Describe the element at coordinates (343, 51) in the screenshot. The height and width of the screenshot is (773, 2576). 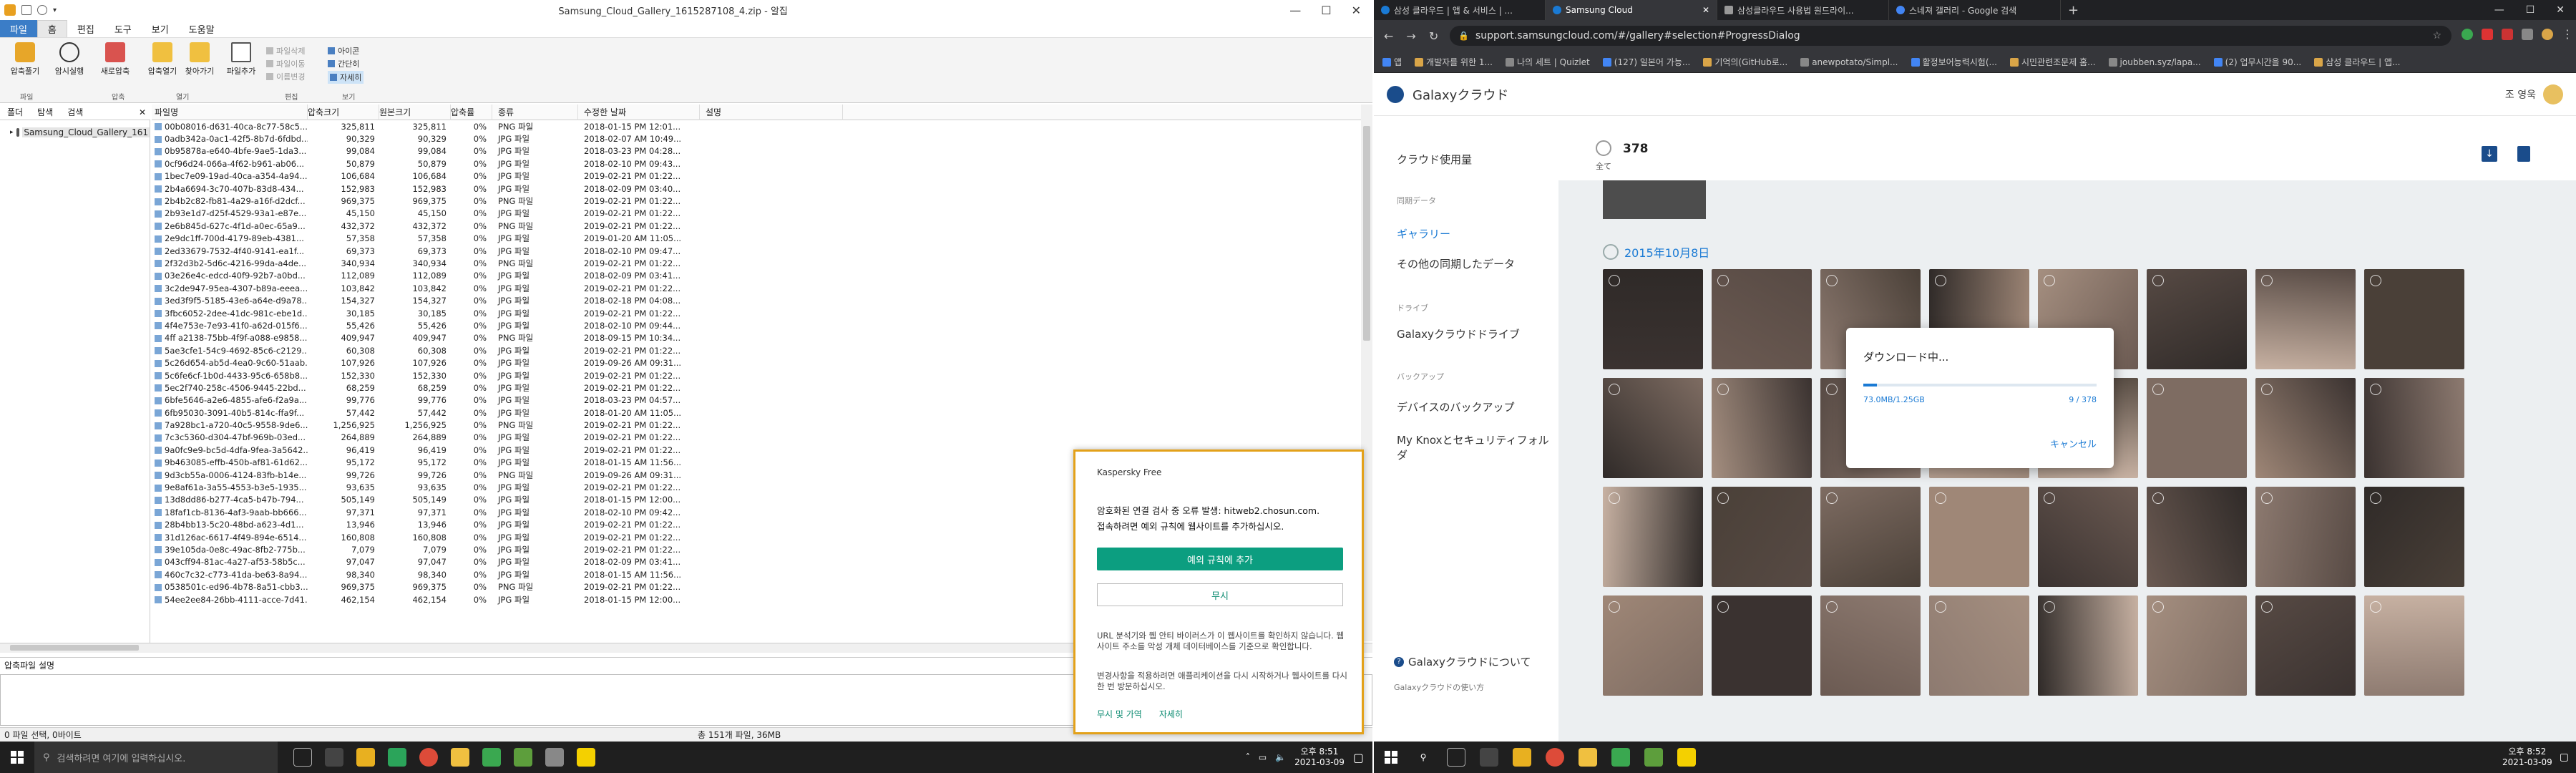
I see `view-icons-button: 아이콘` at that location.